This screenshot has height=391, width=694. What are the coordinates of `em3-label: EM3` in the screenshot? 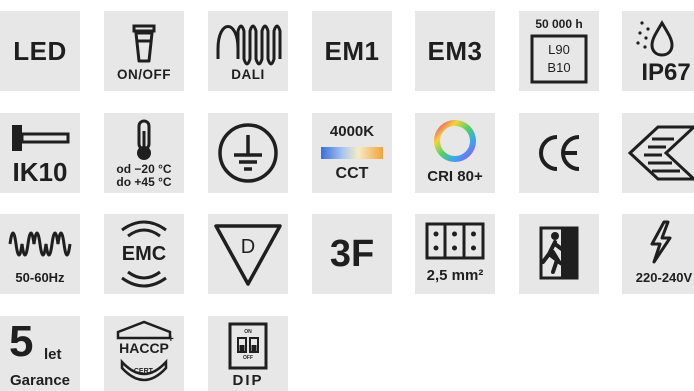 It's located at (455, 51).